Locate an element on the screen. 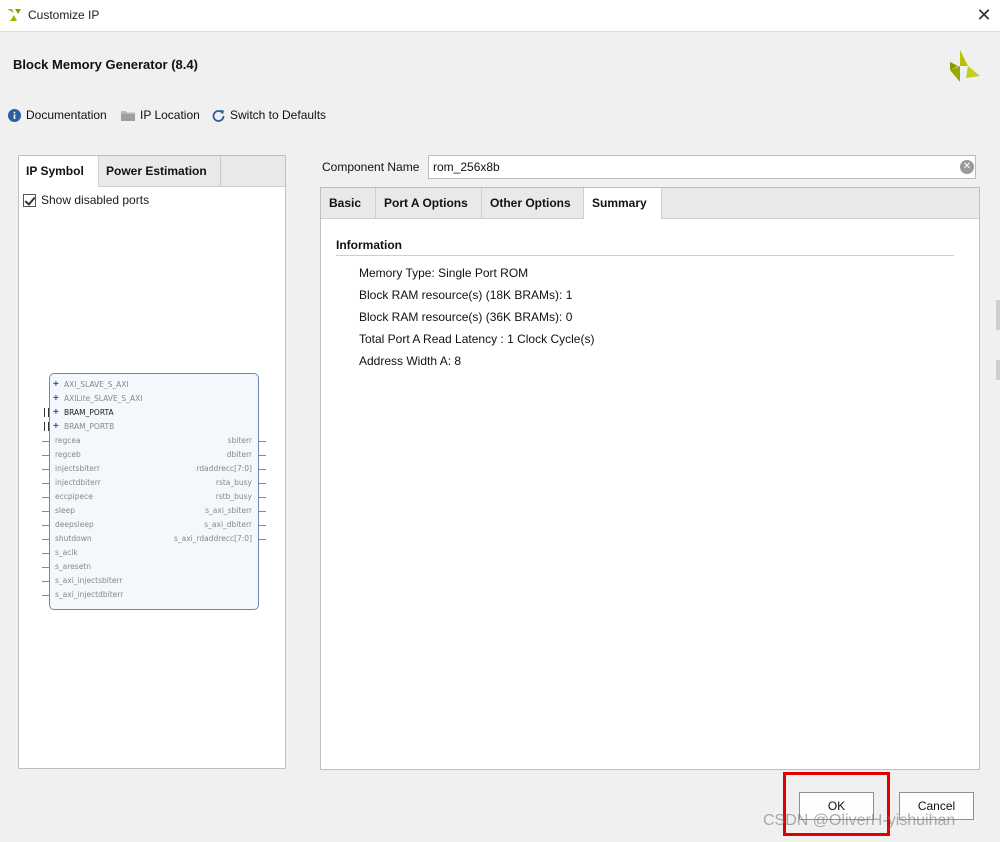  left-port-label: s_axi_injectsbiterr is located at coordinates (89, 580).